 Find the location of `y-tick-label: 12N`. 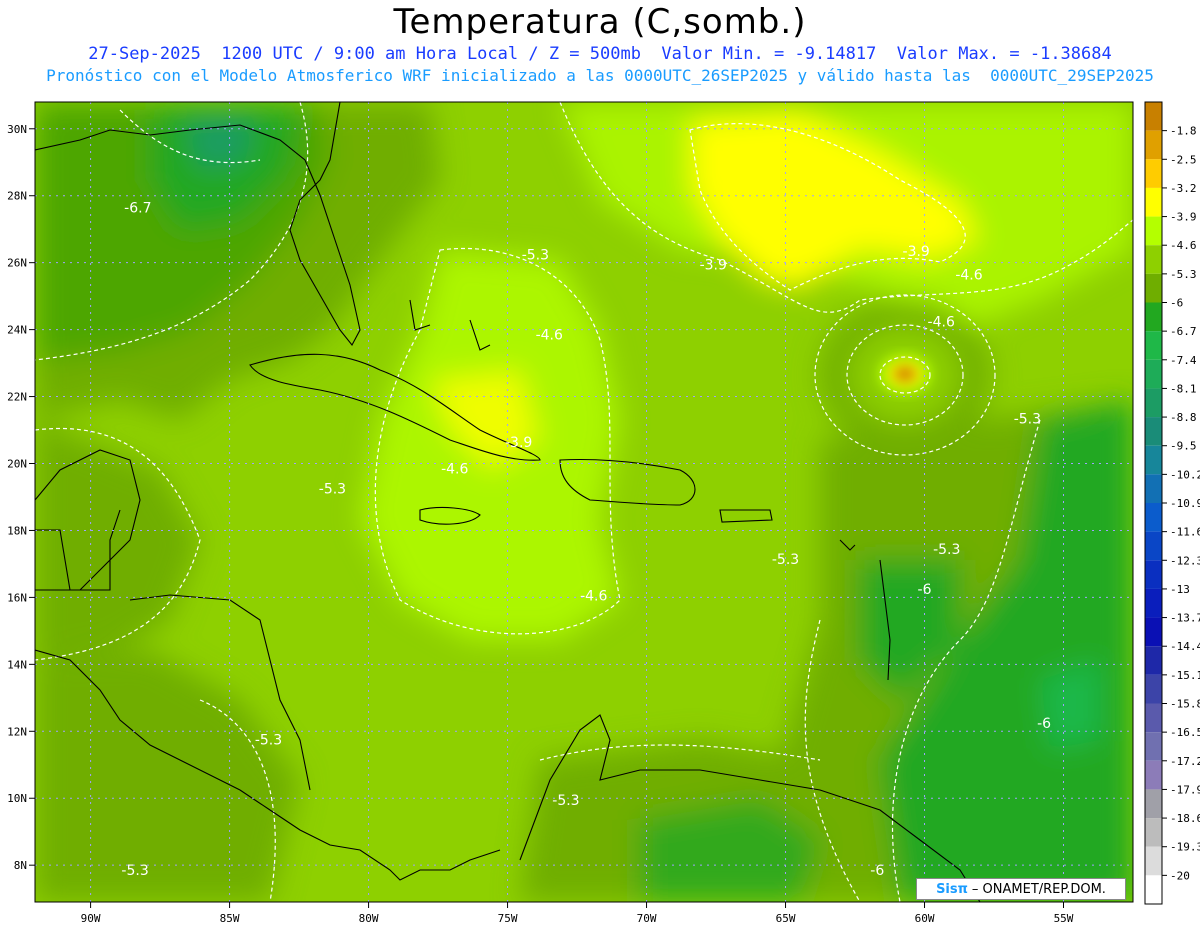

y-tick-label: 12N is located at coordinates (17, 731).